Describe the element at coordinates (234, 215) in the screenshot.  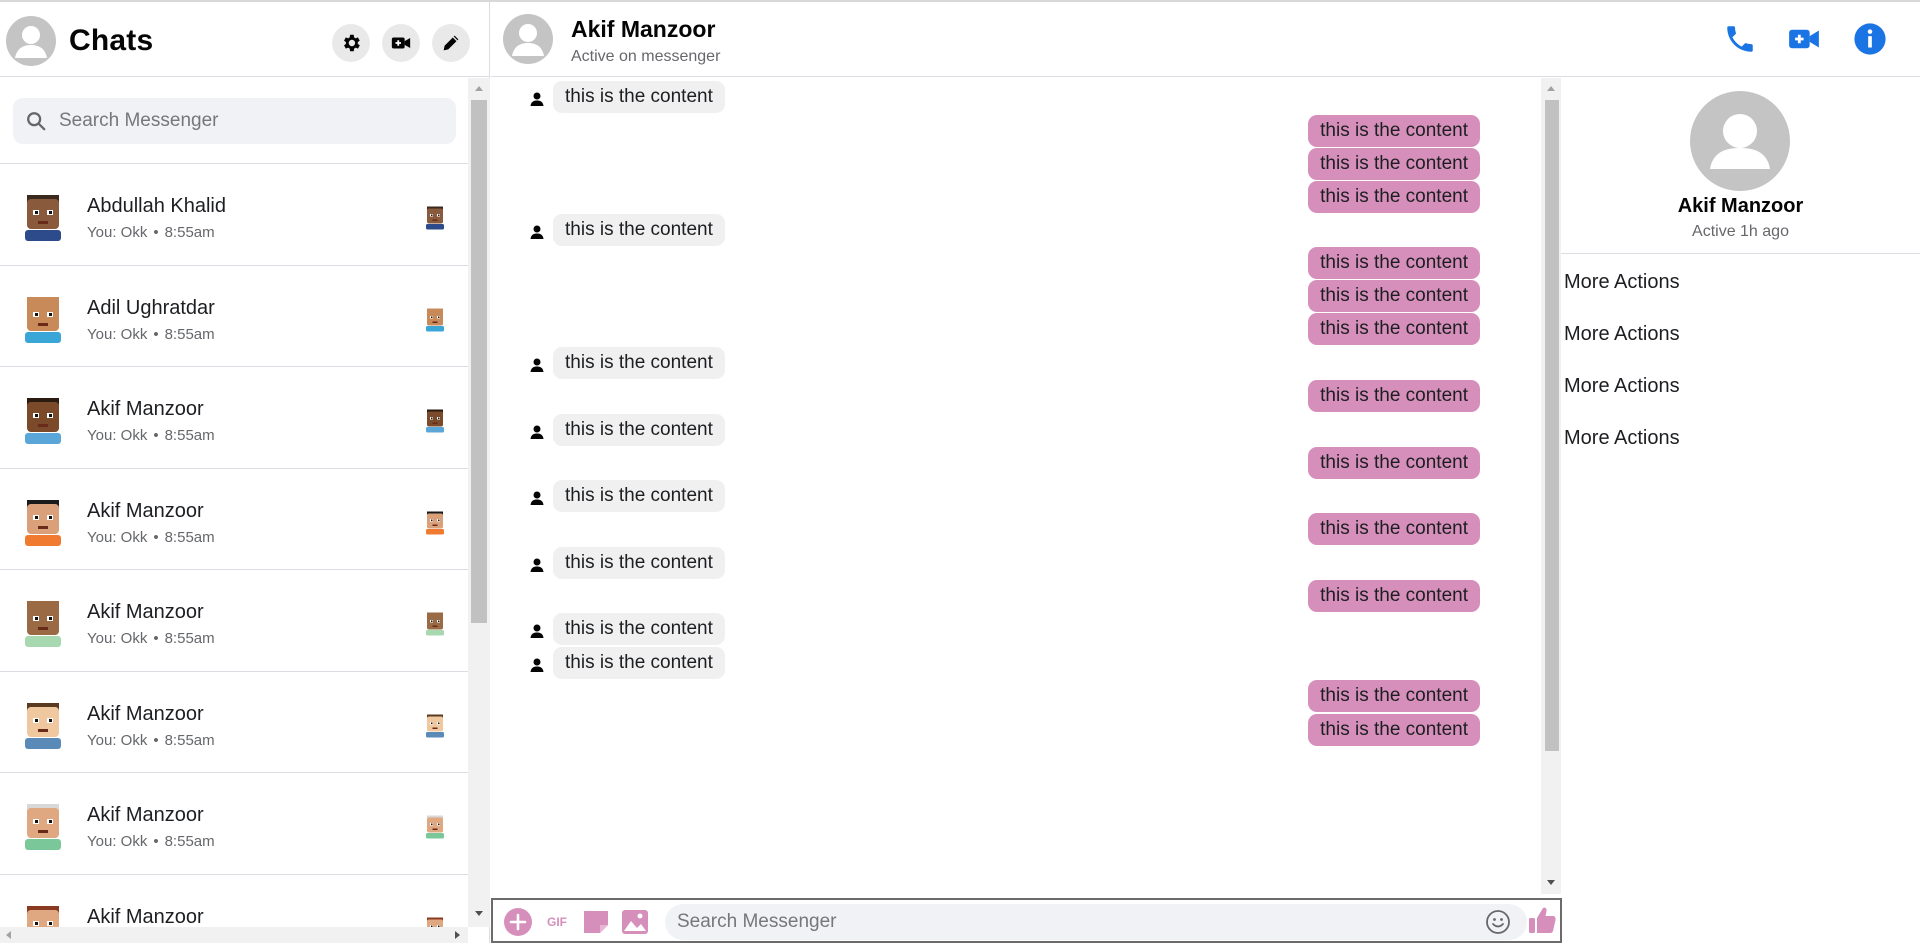
I see `chat-list-item: Abdullah Khalid You: Okk • 8:55am` at that location.